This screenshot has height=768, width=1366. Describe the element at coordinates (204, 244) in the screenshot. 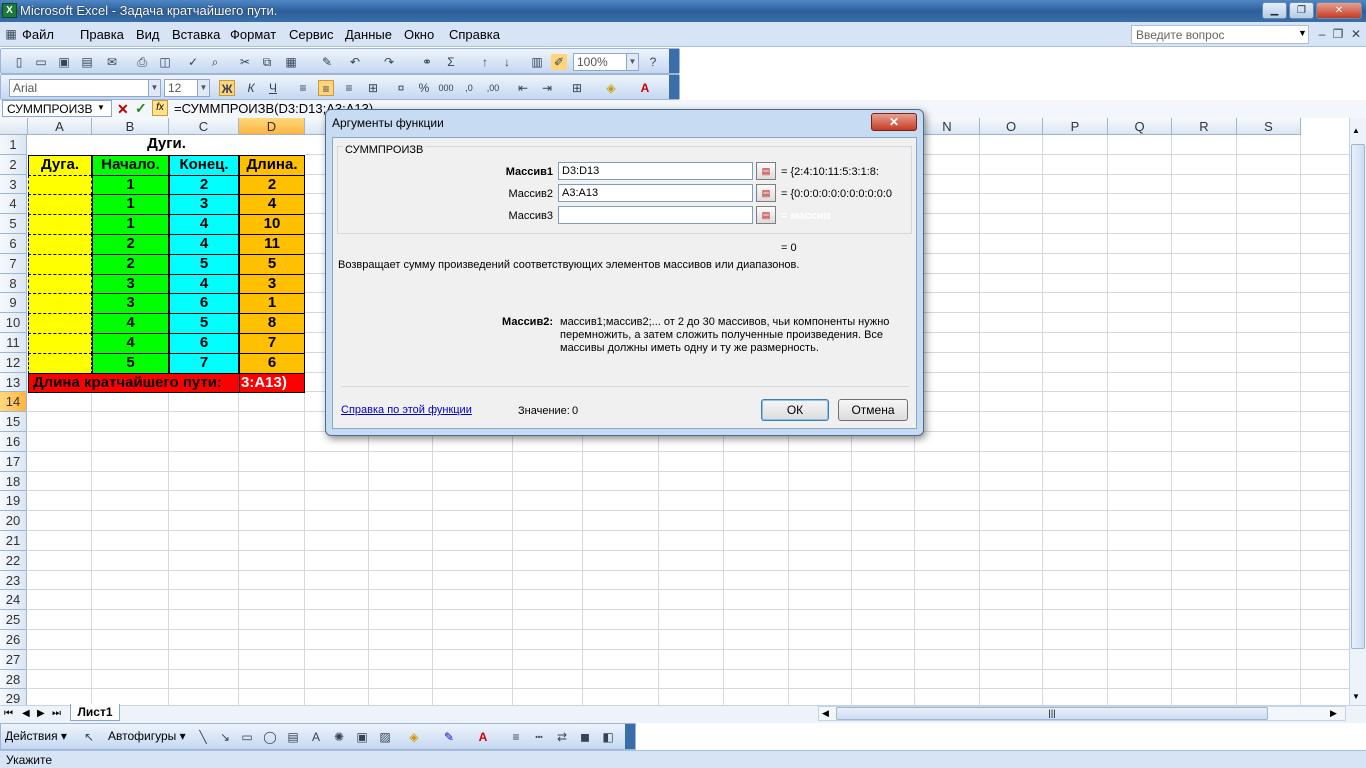

I see `end-cell: 4` at that location.